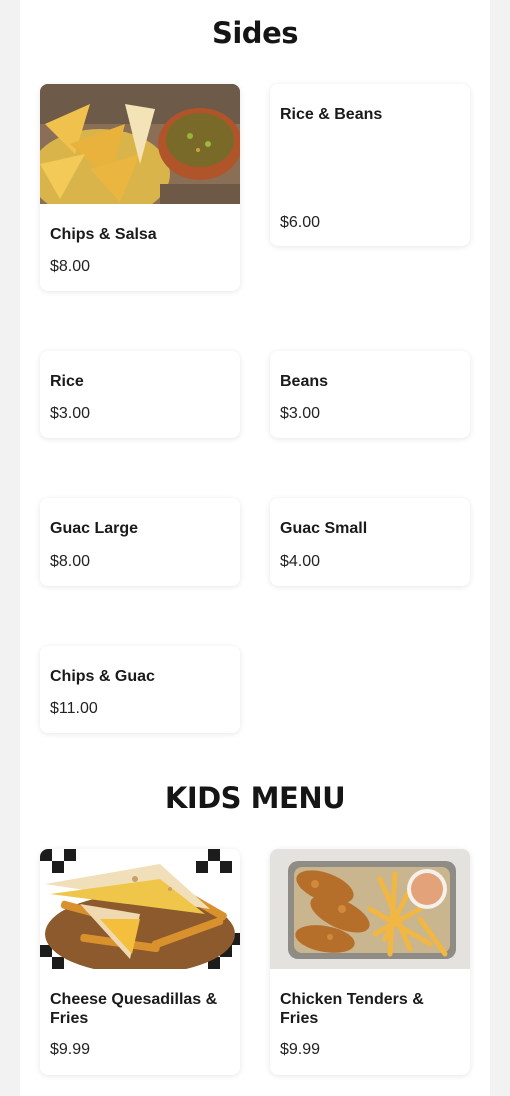 The image size is (510, 1096). What do you see at coordinates (255, 798) in the screenshot?
I see `section-title-kids-menu: KIDS MENU` at bounding box center [255, 798].